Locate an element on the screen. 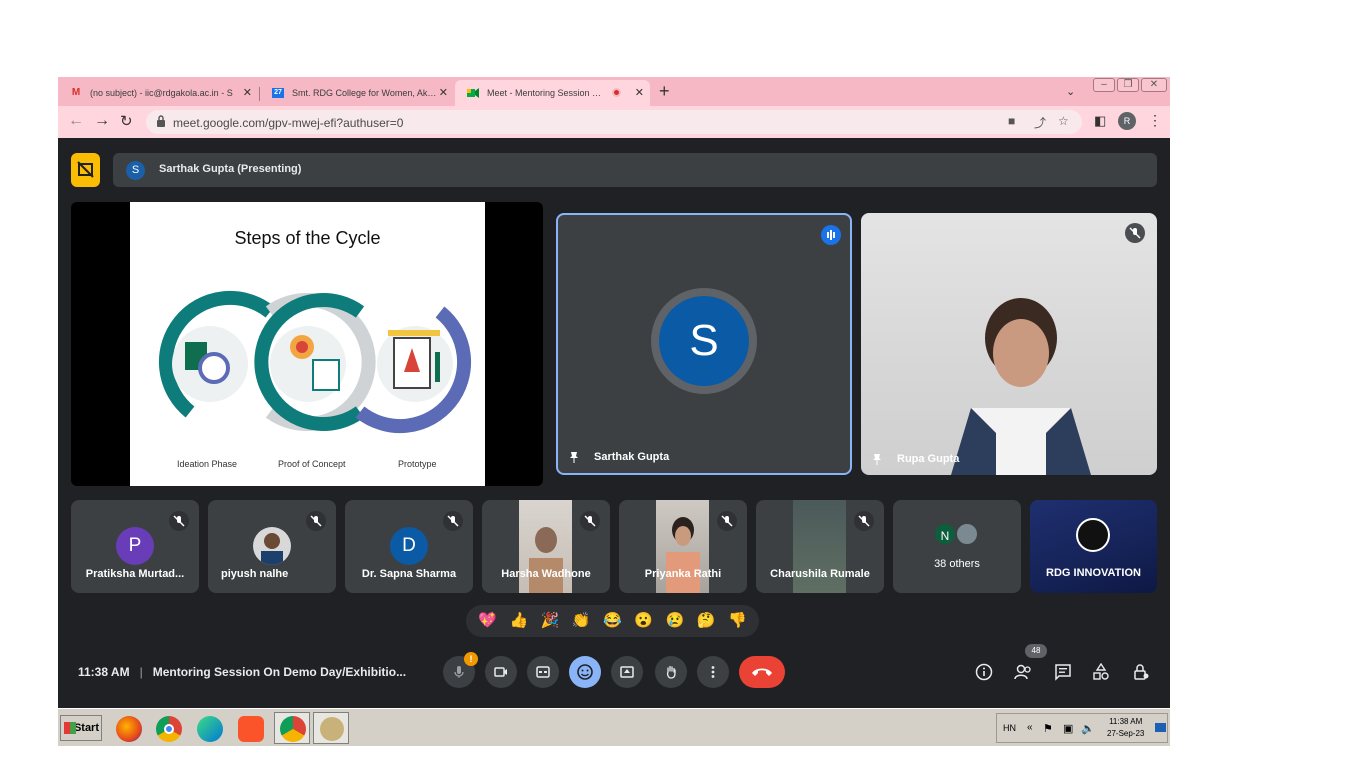 The width and height of the screenshot is (1366, 768). present-button is located at coordinates (627, 672).